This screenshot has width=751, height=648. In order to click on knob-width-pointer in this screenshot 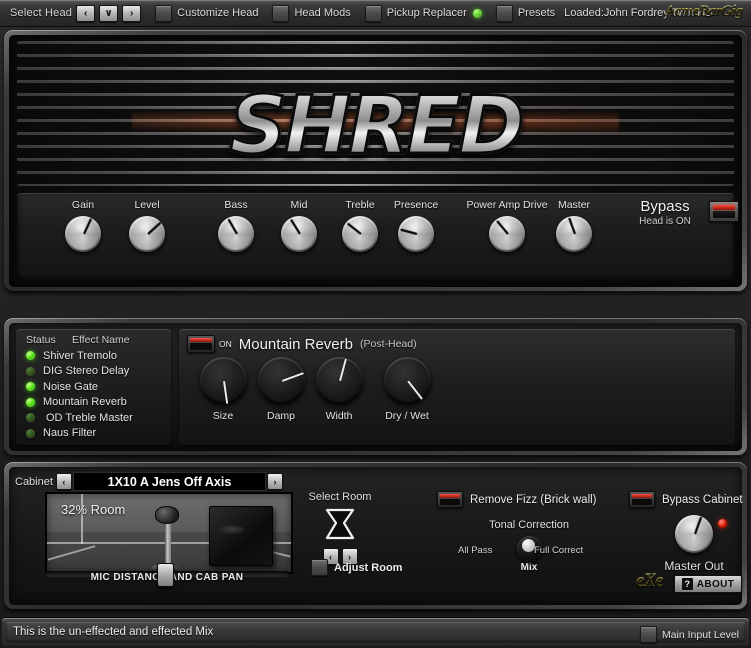, I will do `click(343, 369)`.